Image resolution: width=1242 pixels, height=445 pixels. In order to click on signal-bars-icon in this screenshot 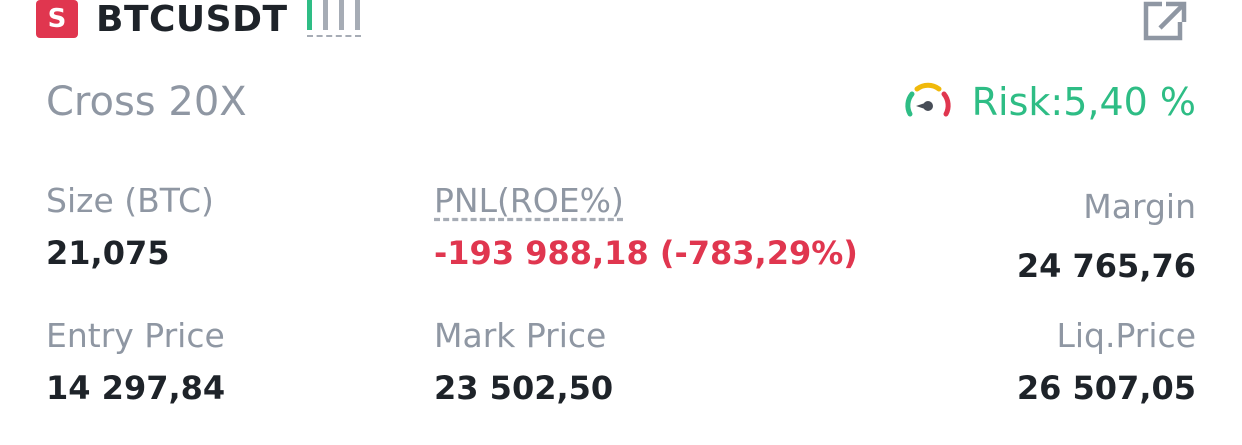, I will do `click(334, 20)`.